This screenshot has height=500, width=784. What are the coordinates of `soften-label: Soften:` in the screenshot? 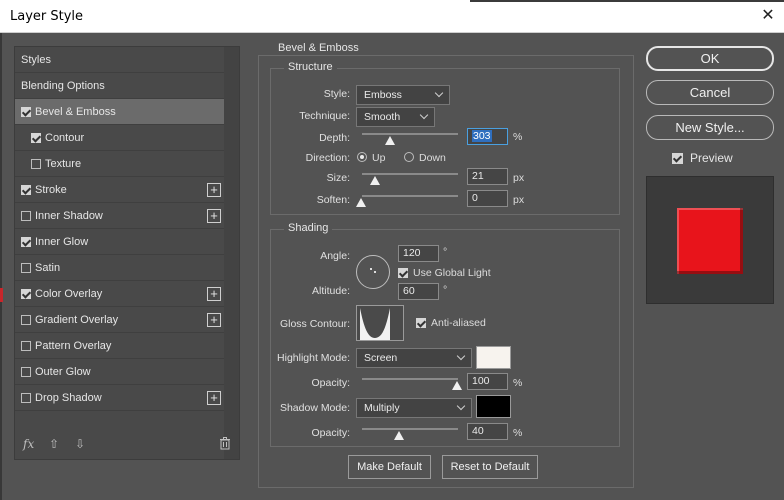 It's located at (333, 200).